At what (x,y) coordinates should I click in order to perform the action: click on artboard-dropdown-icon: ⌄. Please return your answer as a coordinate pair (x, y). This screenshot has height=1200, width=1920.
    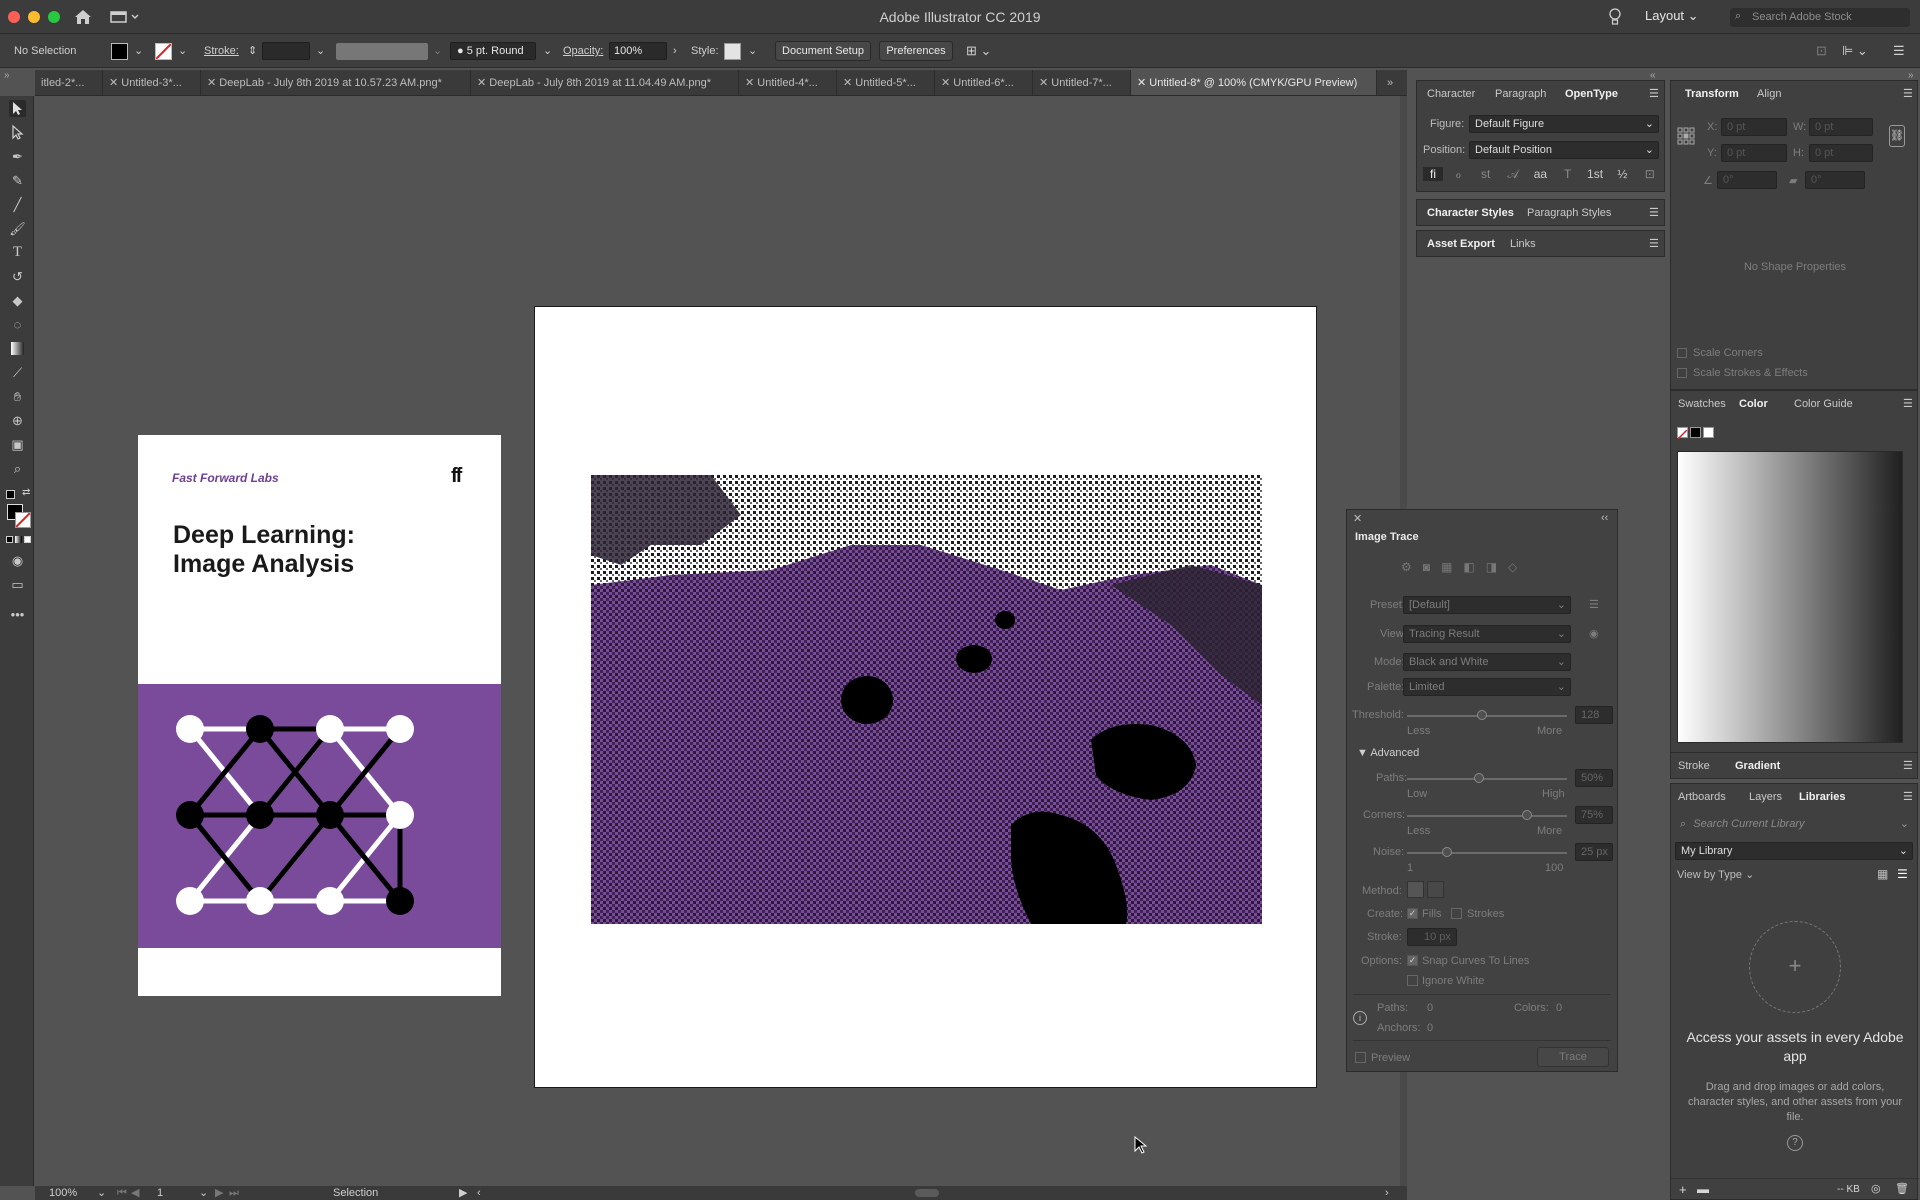
    Looking at the image, I should click on (203, 1193).